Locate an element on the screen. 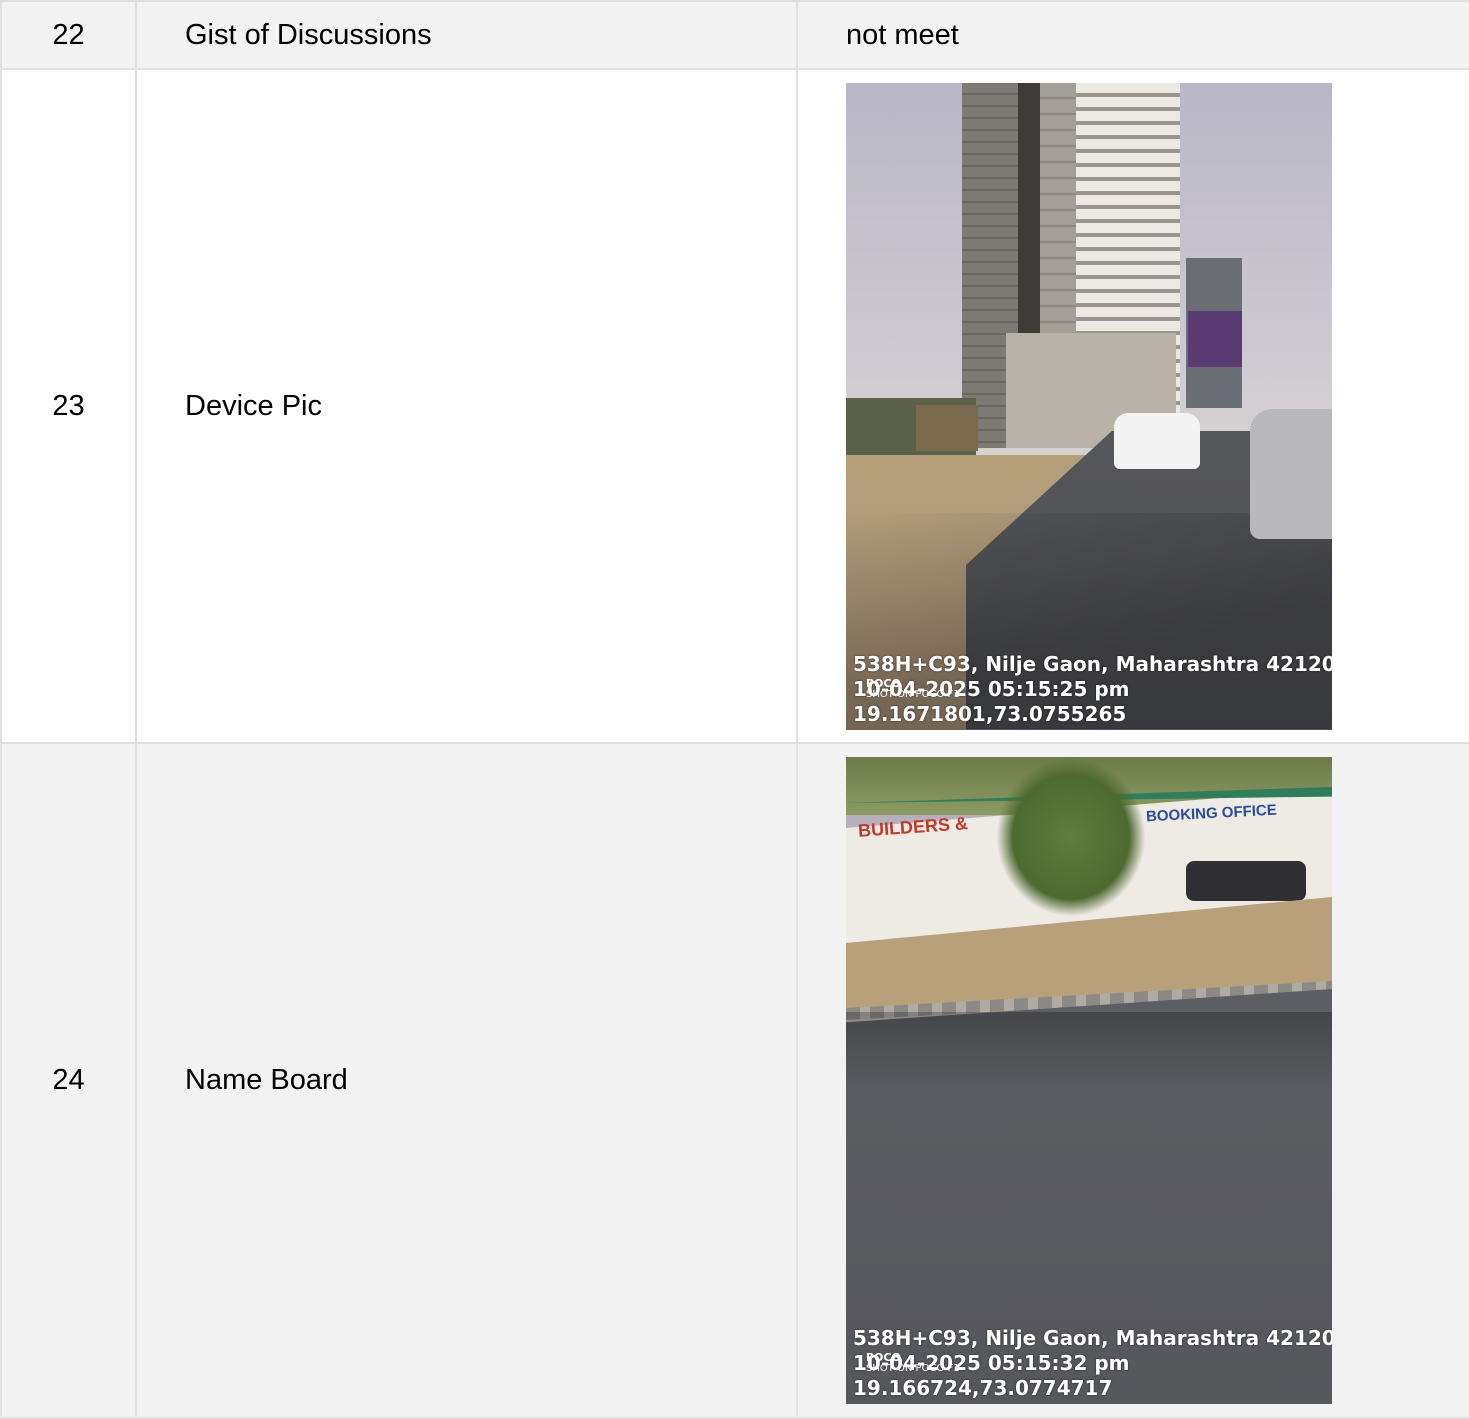 The width and height of the screenshot is (1469, 1419). row-number: 23 is located at coordinates (68, 406).